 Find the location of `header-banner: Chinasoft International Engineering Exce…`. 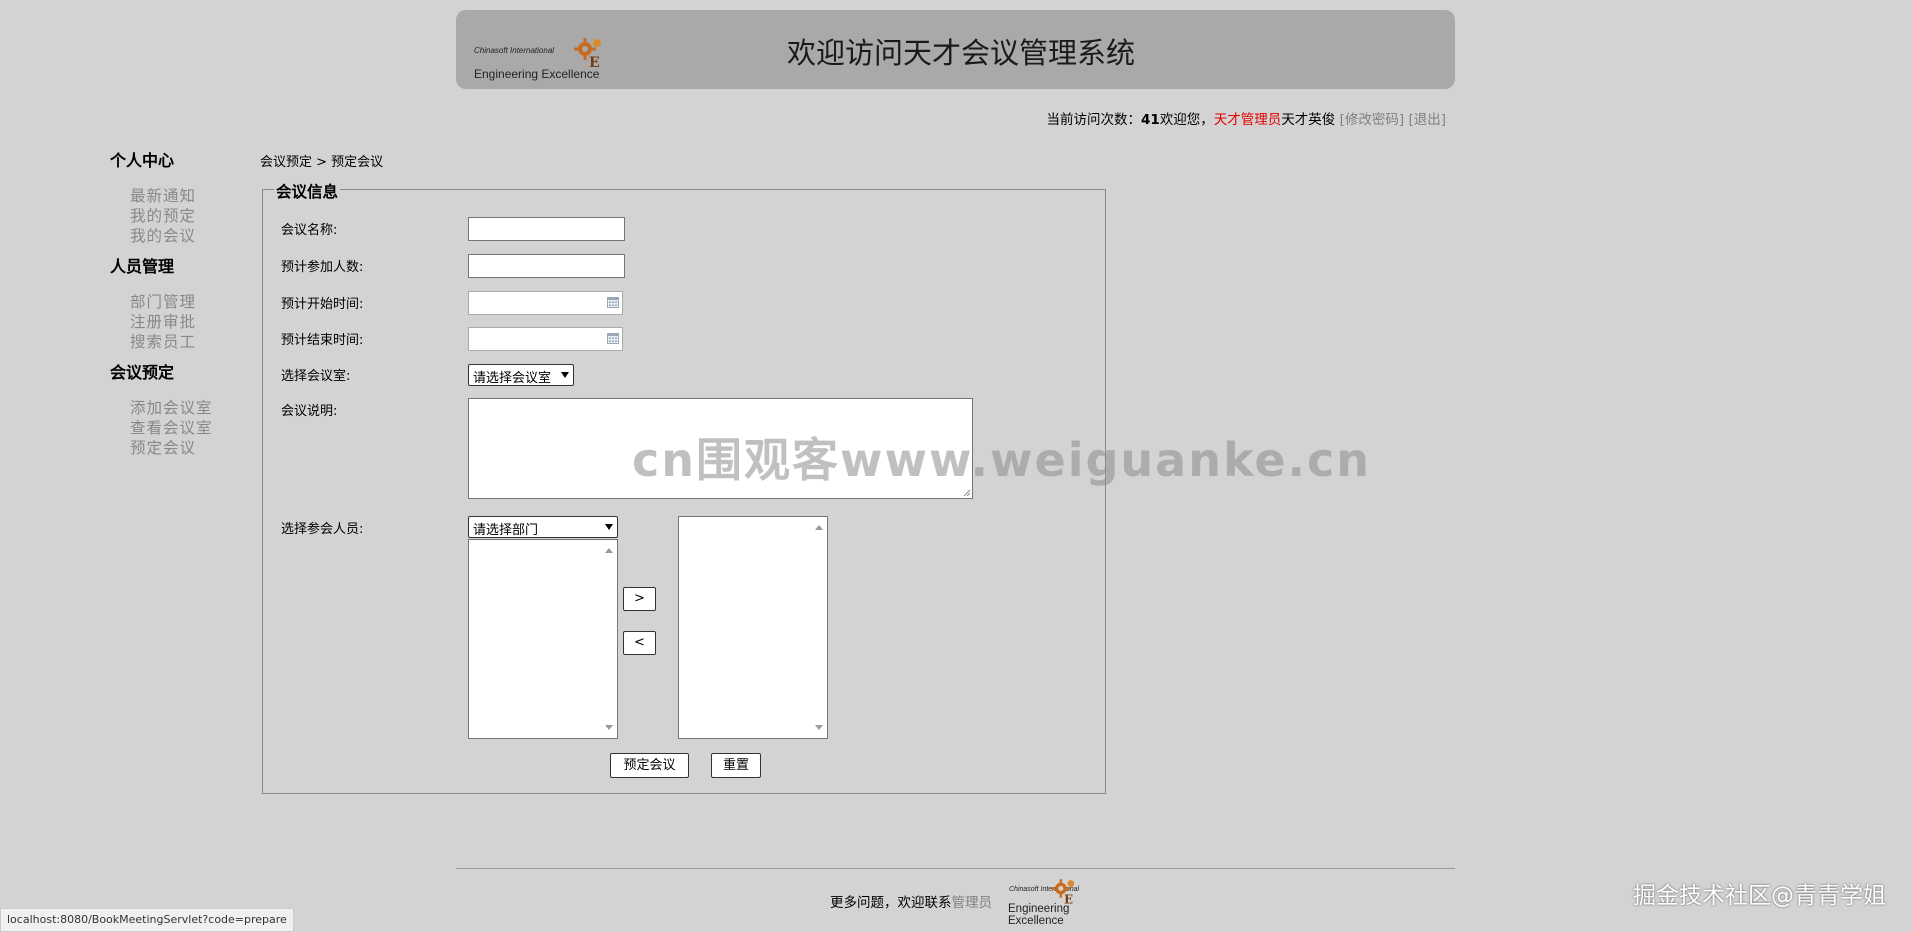

header-banner: Chinasoft International Engineering Exce… is located at coordinates (955, 49).